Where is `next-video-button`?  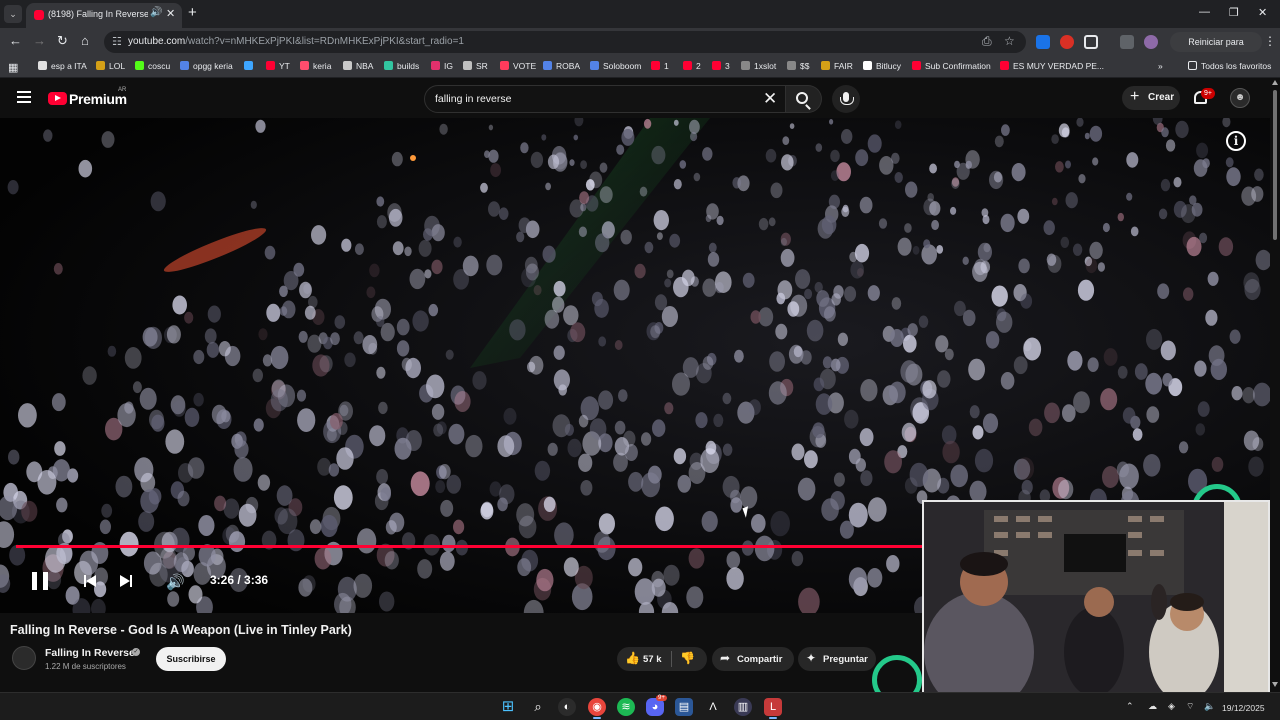
next-video-button is located at coordinates (126, 581).